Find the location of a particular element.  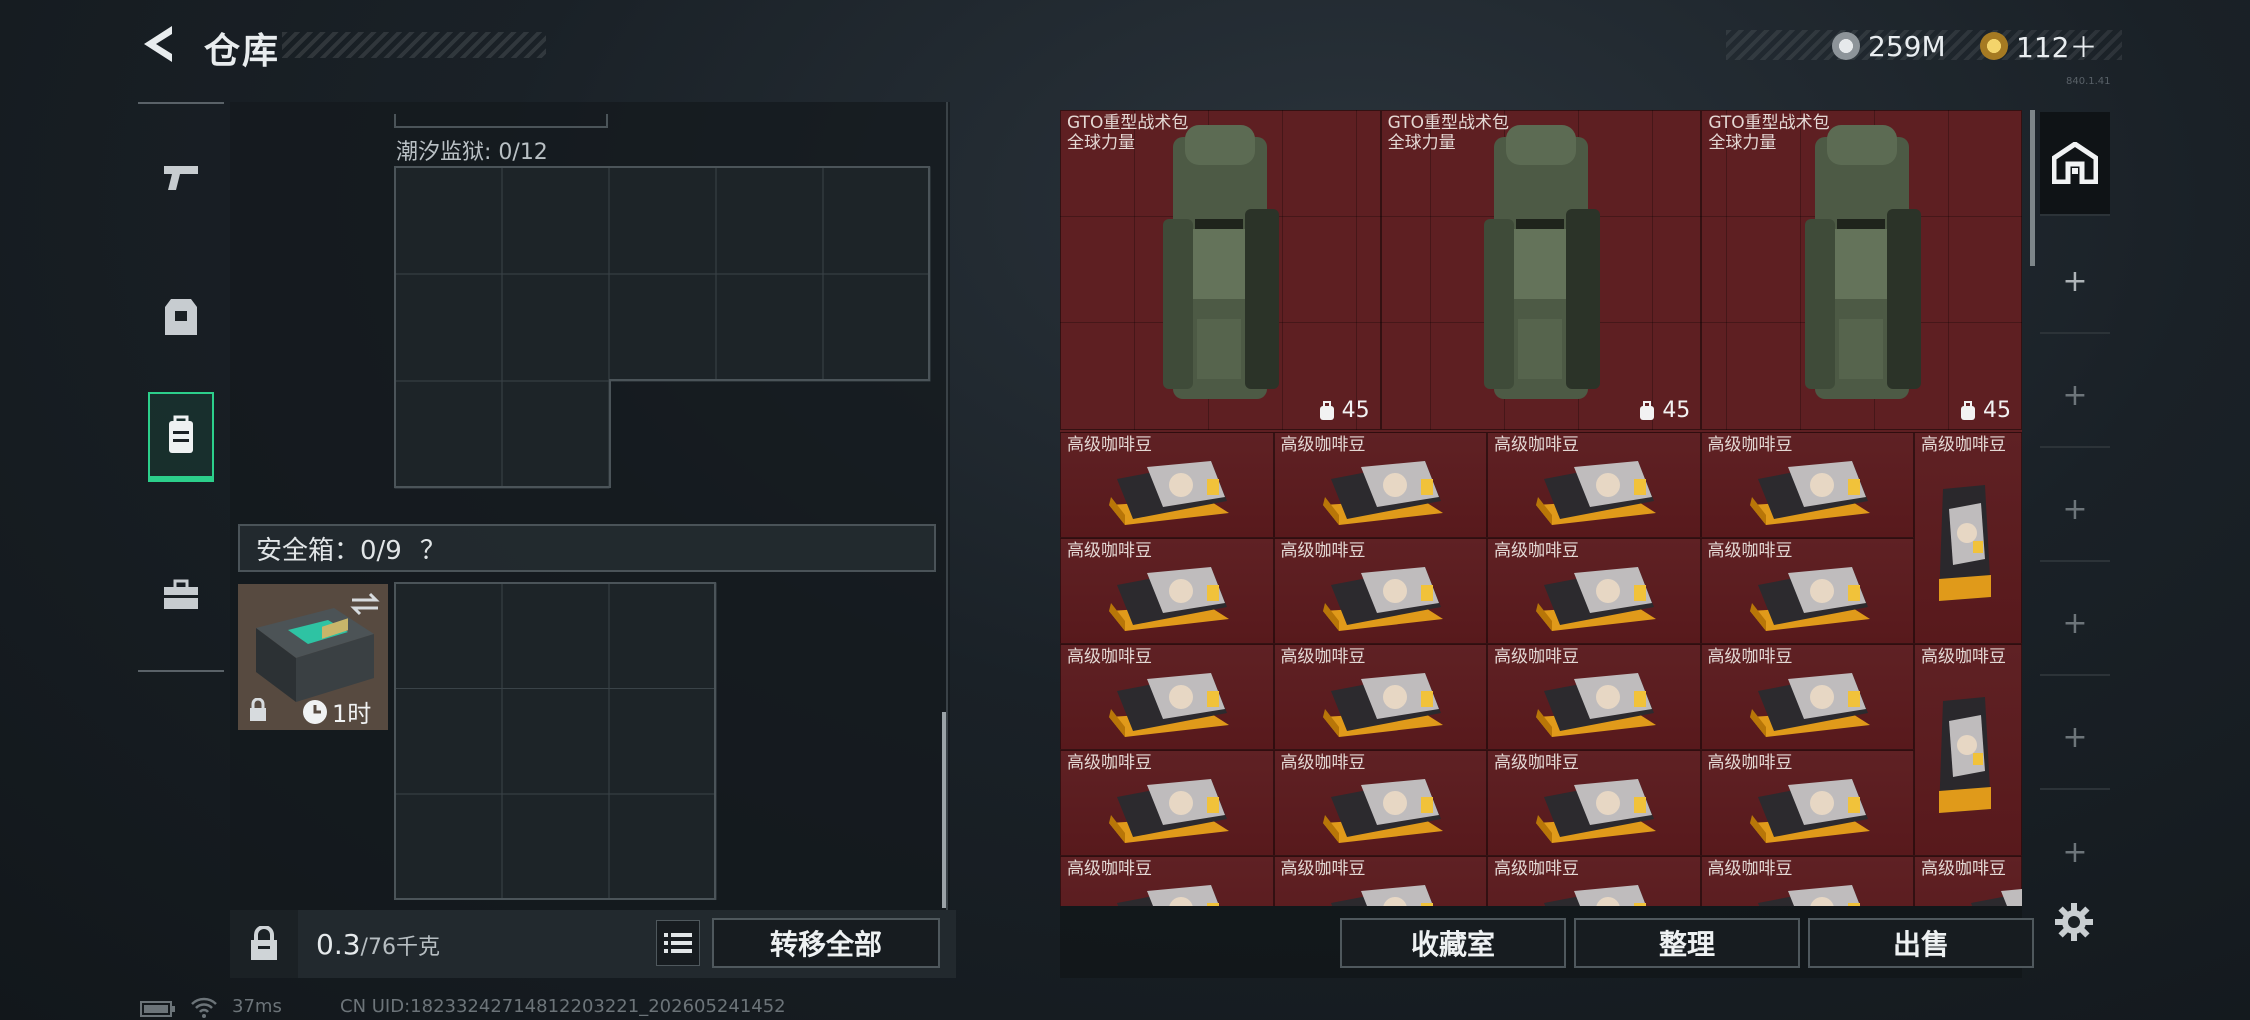

left-scrollbar is located at coordinates (944, 810).